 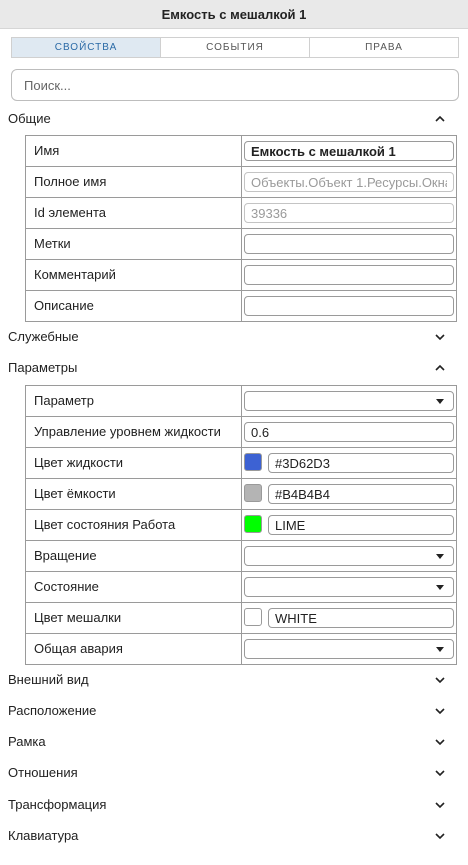 What do you see at coordinates (134, 306) in the screenshot?
I see `row-label: Описание` at bounding box center [134, 306].